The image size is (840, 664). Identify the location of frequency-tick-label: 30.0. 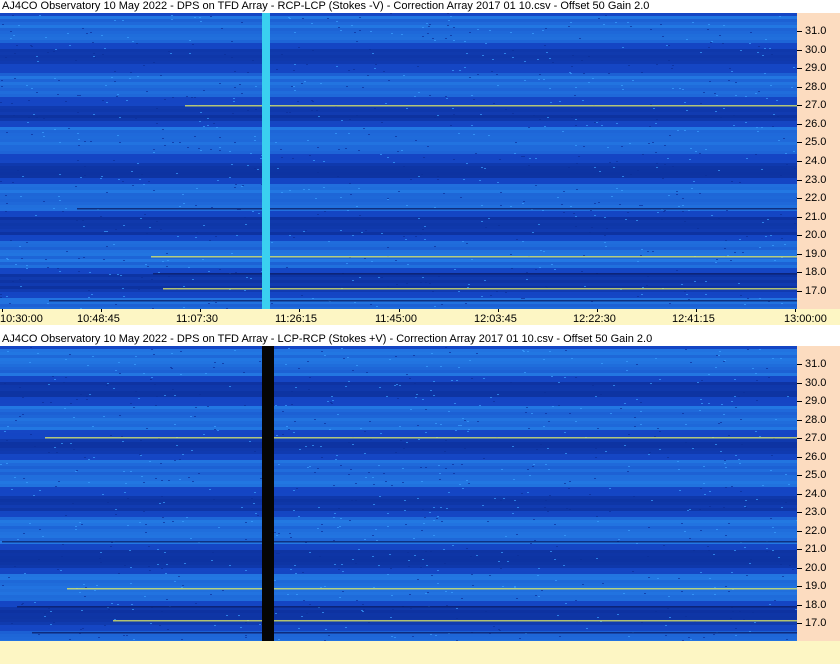
(816, 383).